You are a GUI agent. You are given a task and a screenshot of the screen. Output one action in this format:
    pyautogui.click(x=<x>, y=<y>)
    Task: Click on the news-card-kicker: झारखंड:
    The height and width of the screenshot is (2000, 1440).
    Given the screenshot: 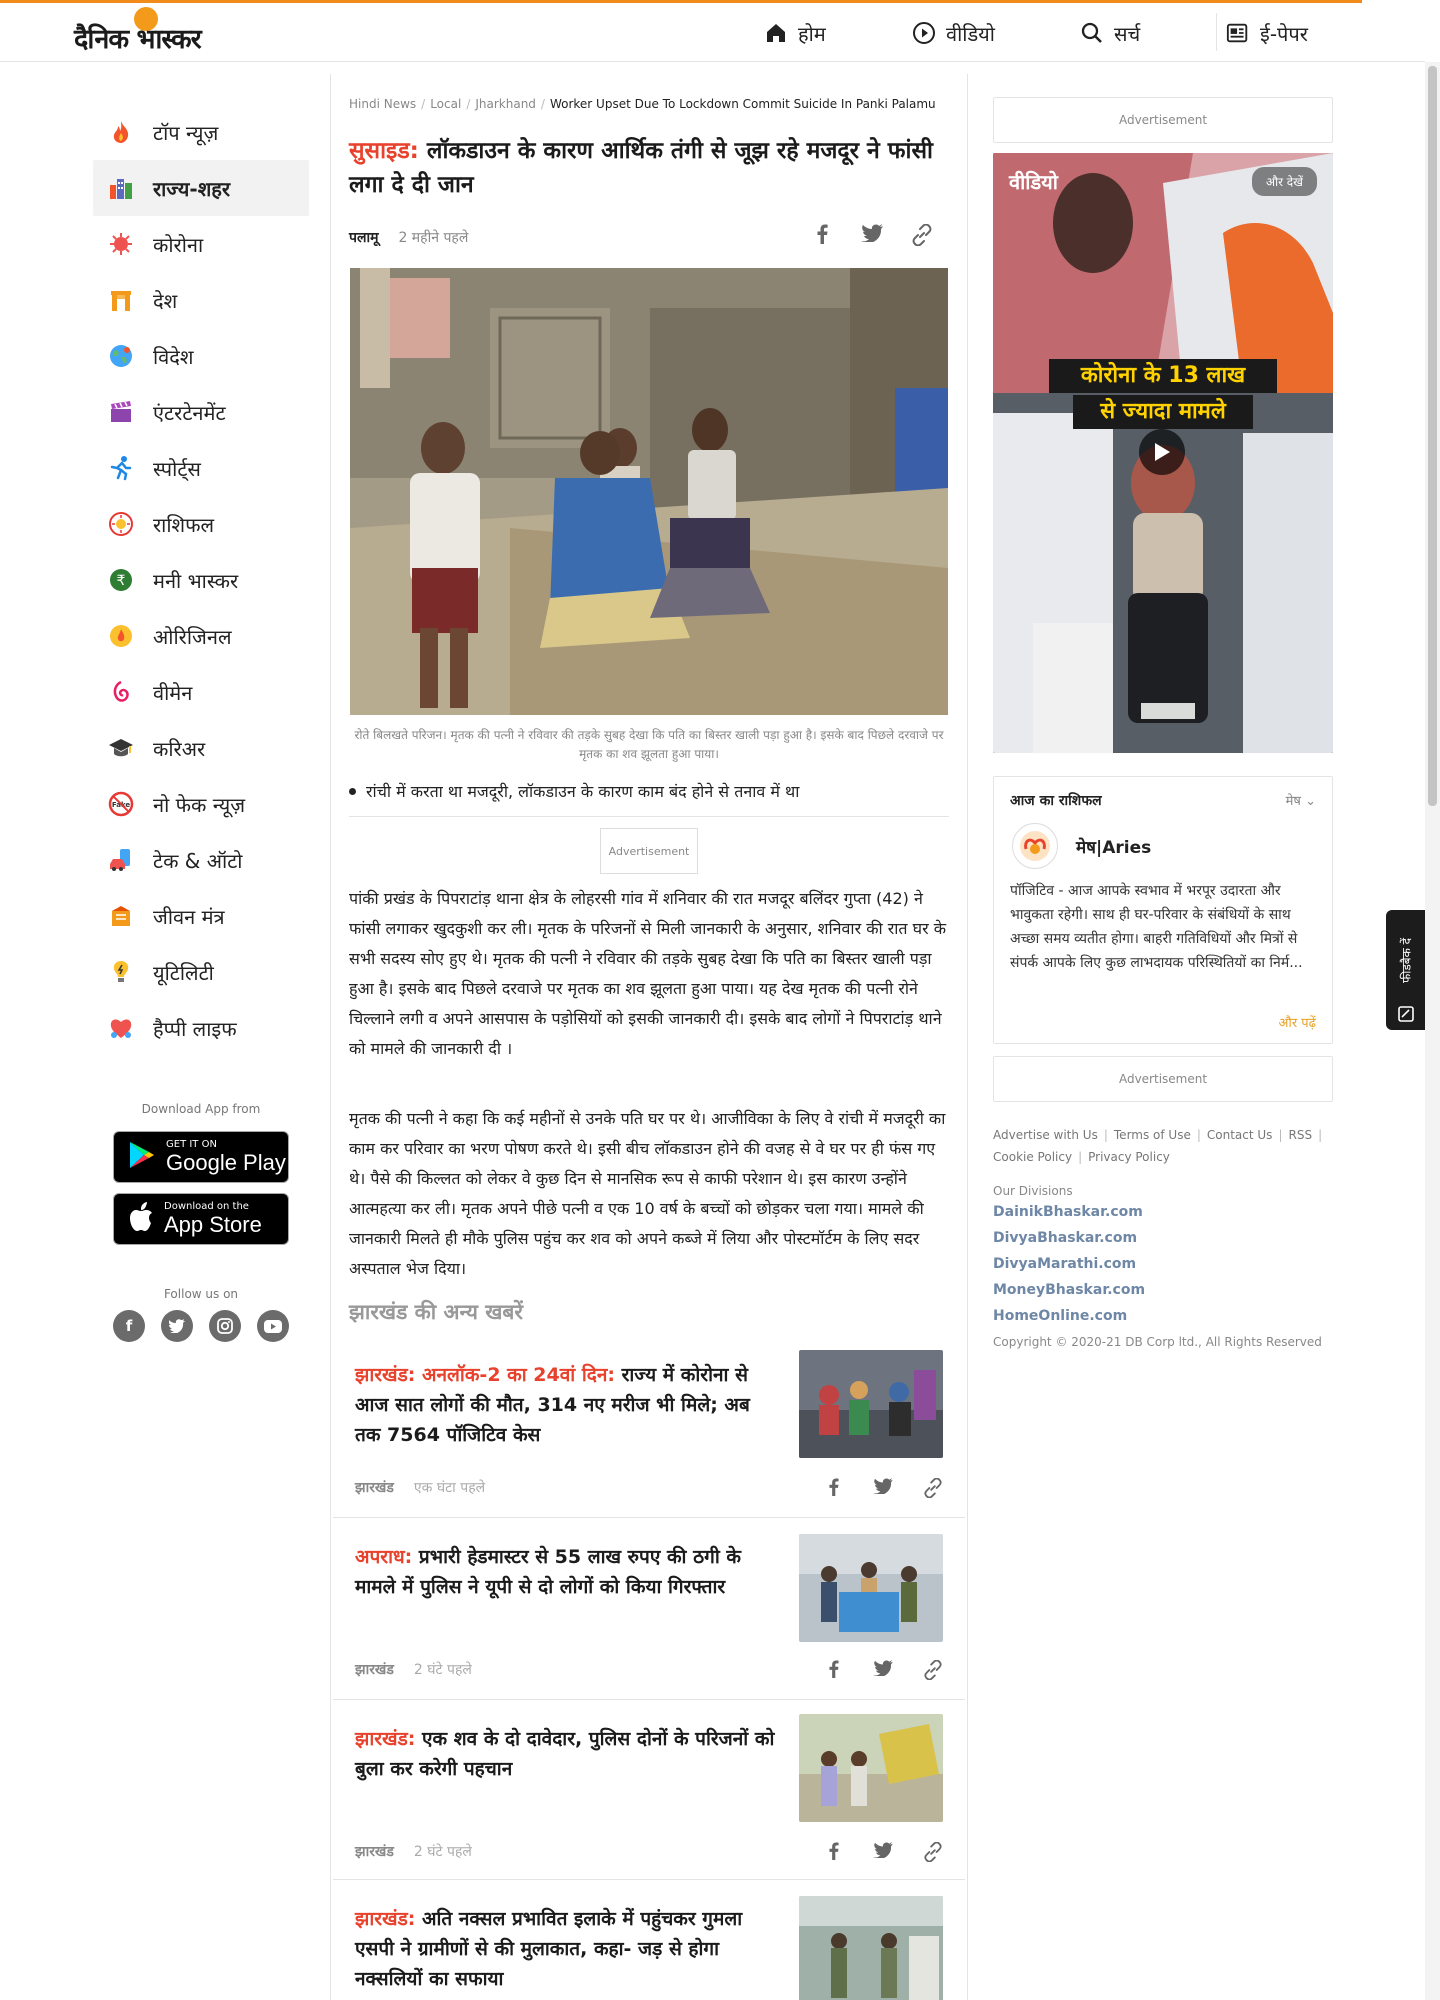 What is the action you would take?
    pyautogui.click(x=385, y=1919)
    